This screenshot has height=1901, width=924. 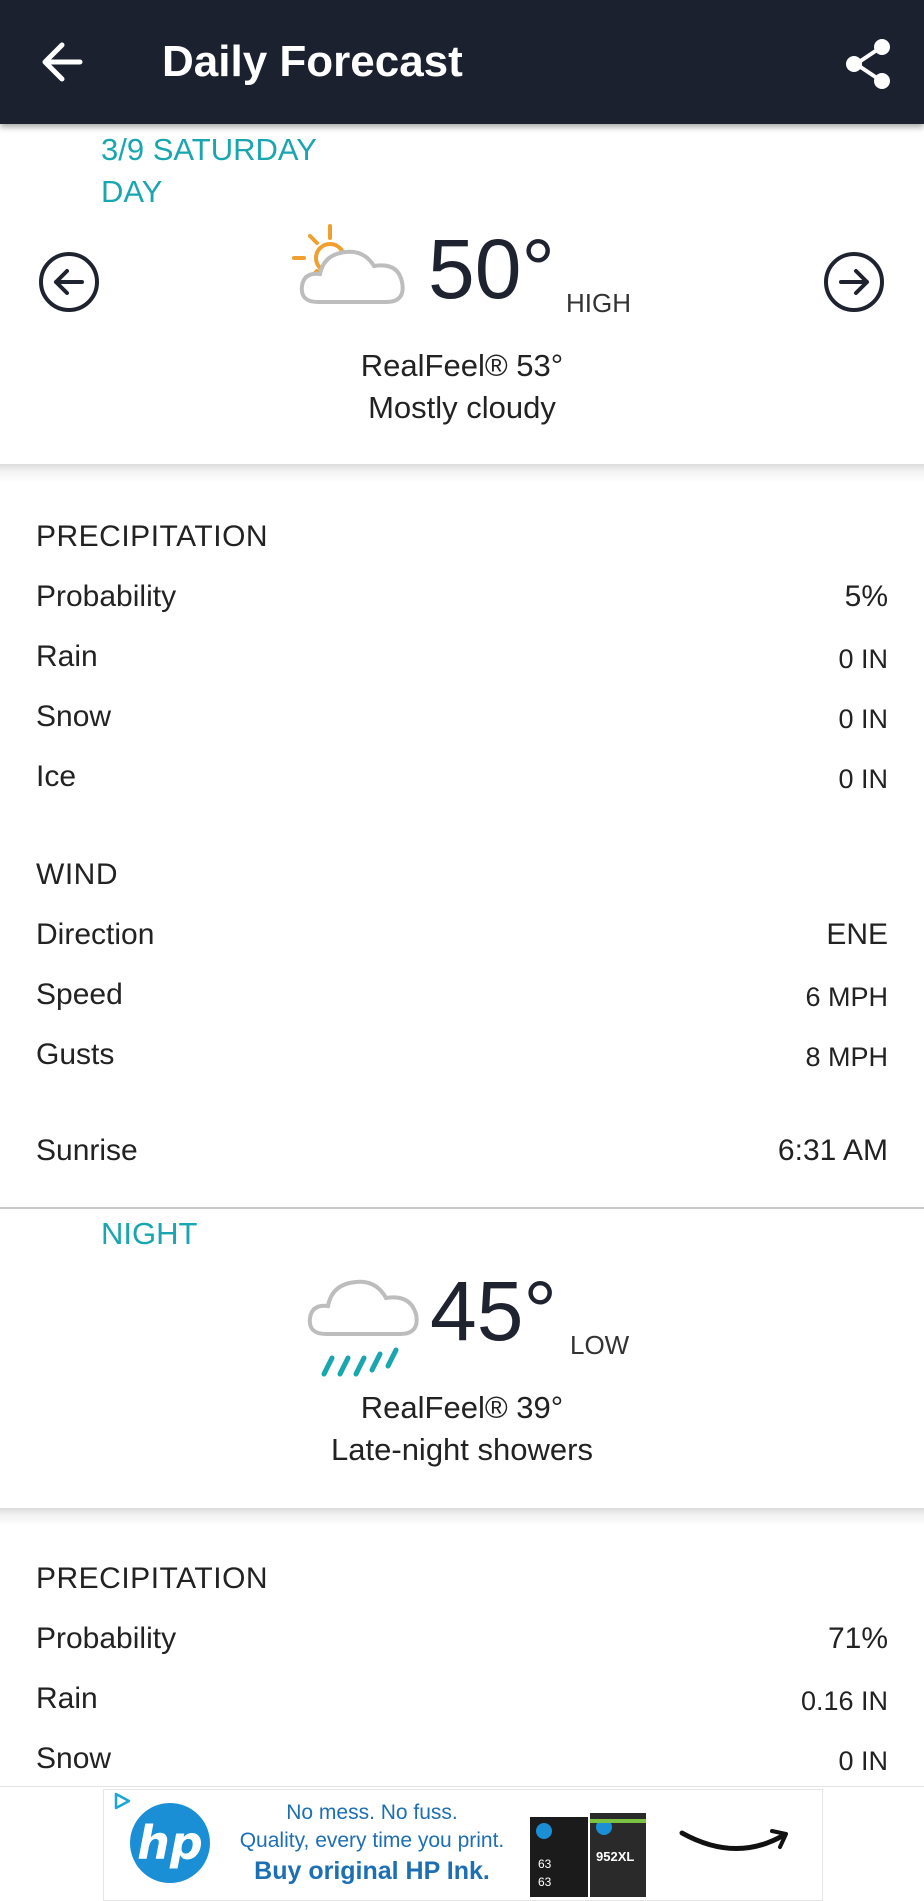 What do you see at coordinates (462, 1449) in the screenshot?
I see `night-condition: Late-night showers` at bounding box center [462, 1449].